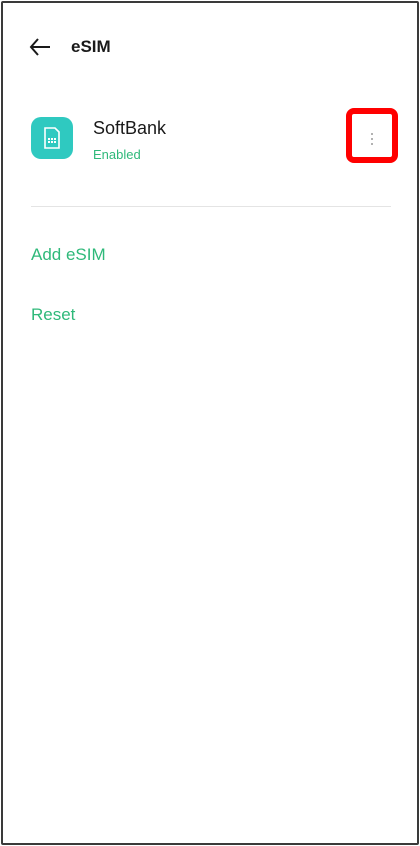 Image resolution: width=420 pixels, height=846 pixels. I want to click on carrier-status: Enabled, so click(117, 154).